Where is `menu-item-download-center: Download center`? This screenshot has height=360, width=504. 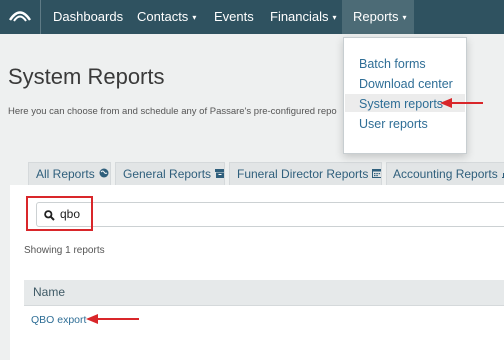
menu-item-download-center: Download center is located at coordinates (406, 84).